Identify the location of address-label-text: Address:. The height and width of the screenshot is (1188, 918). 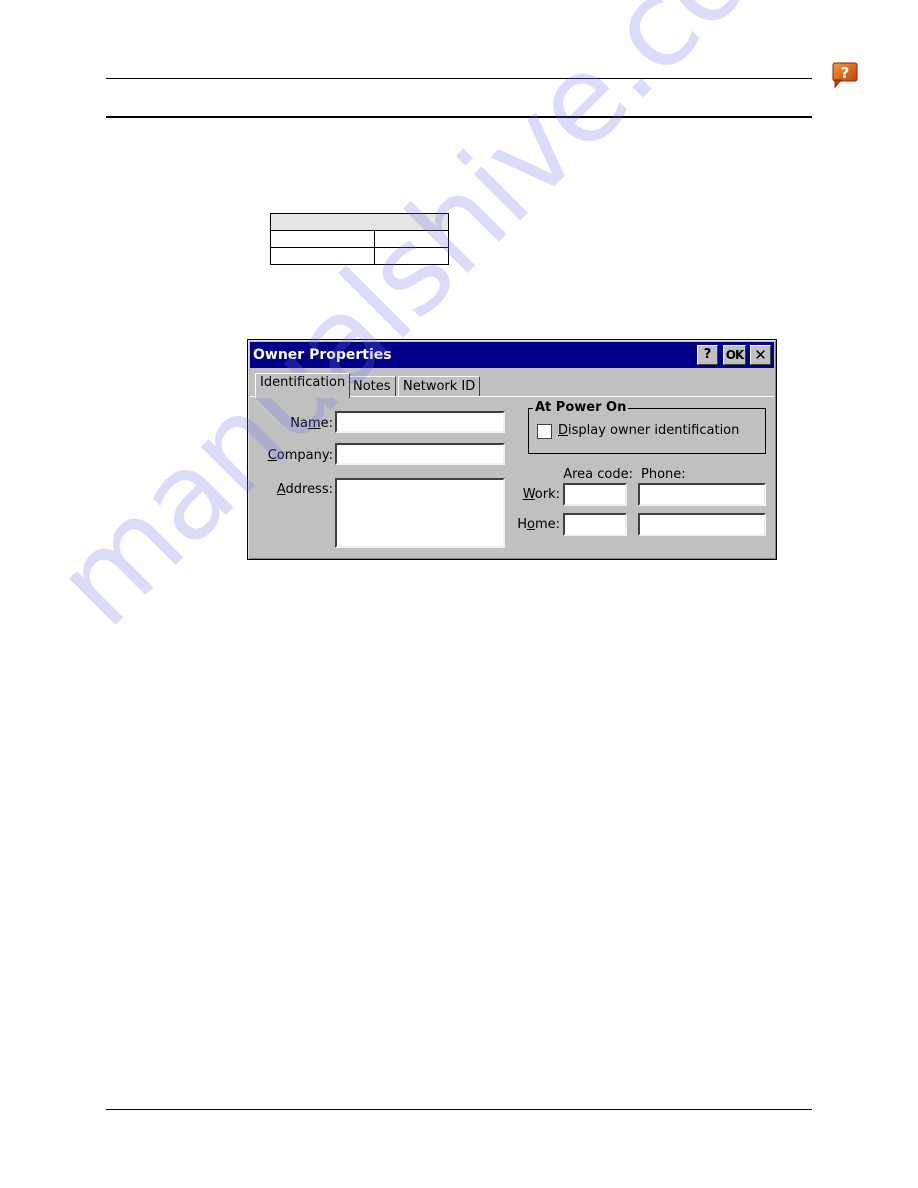
(304, 489).